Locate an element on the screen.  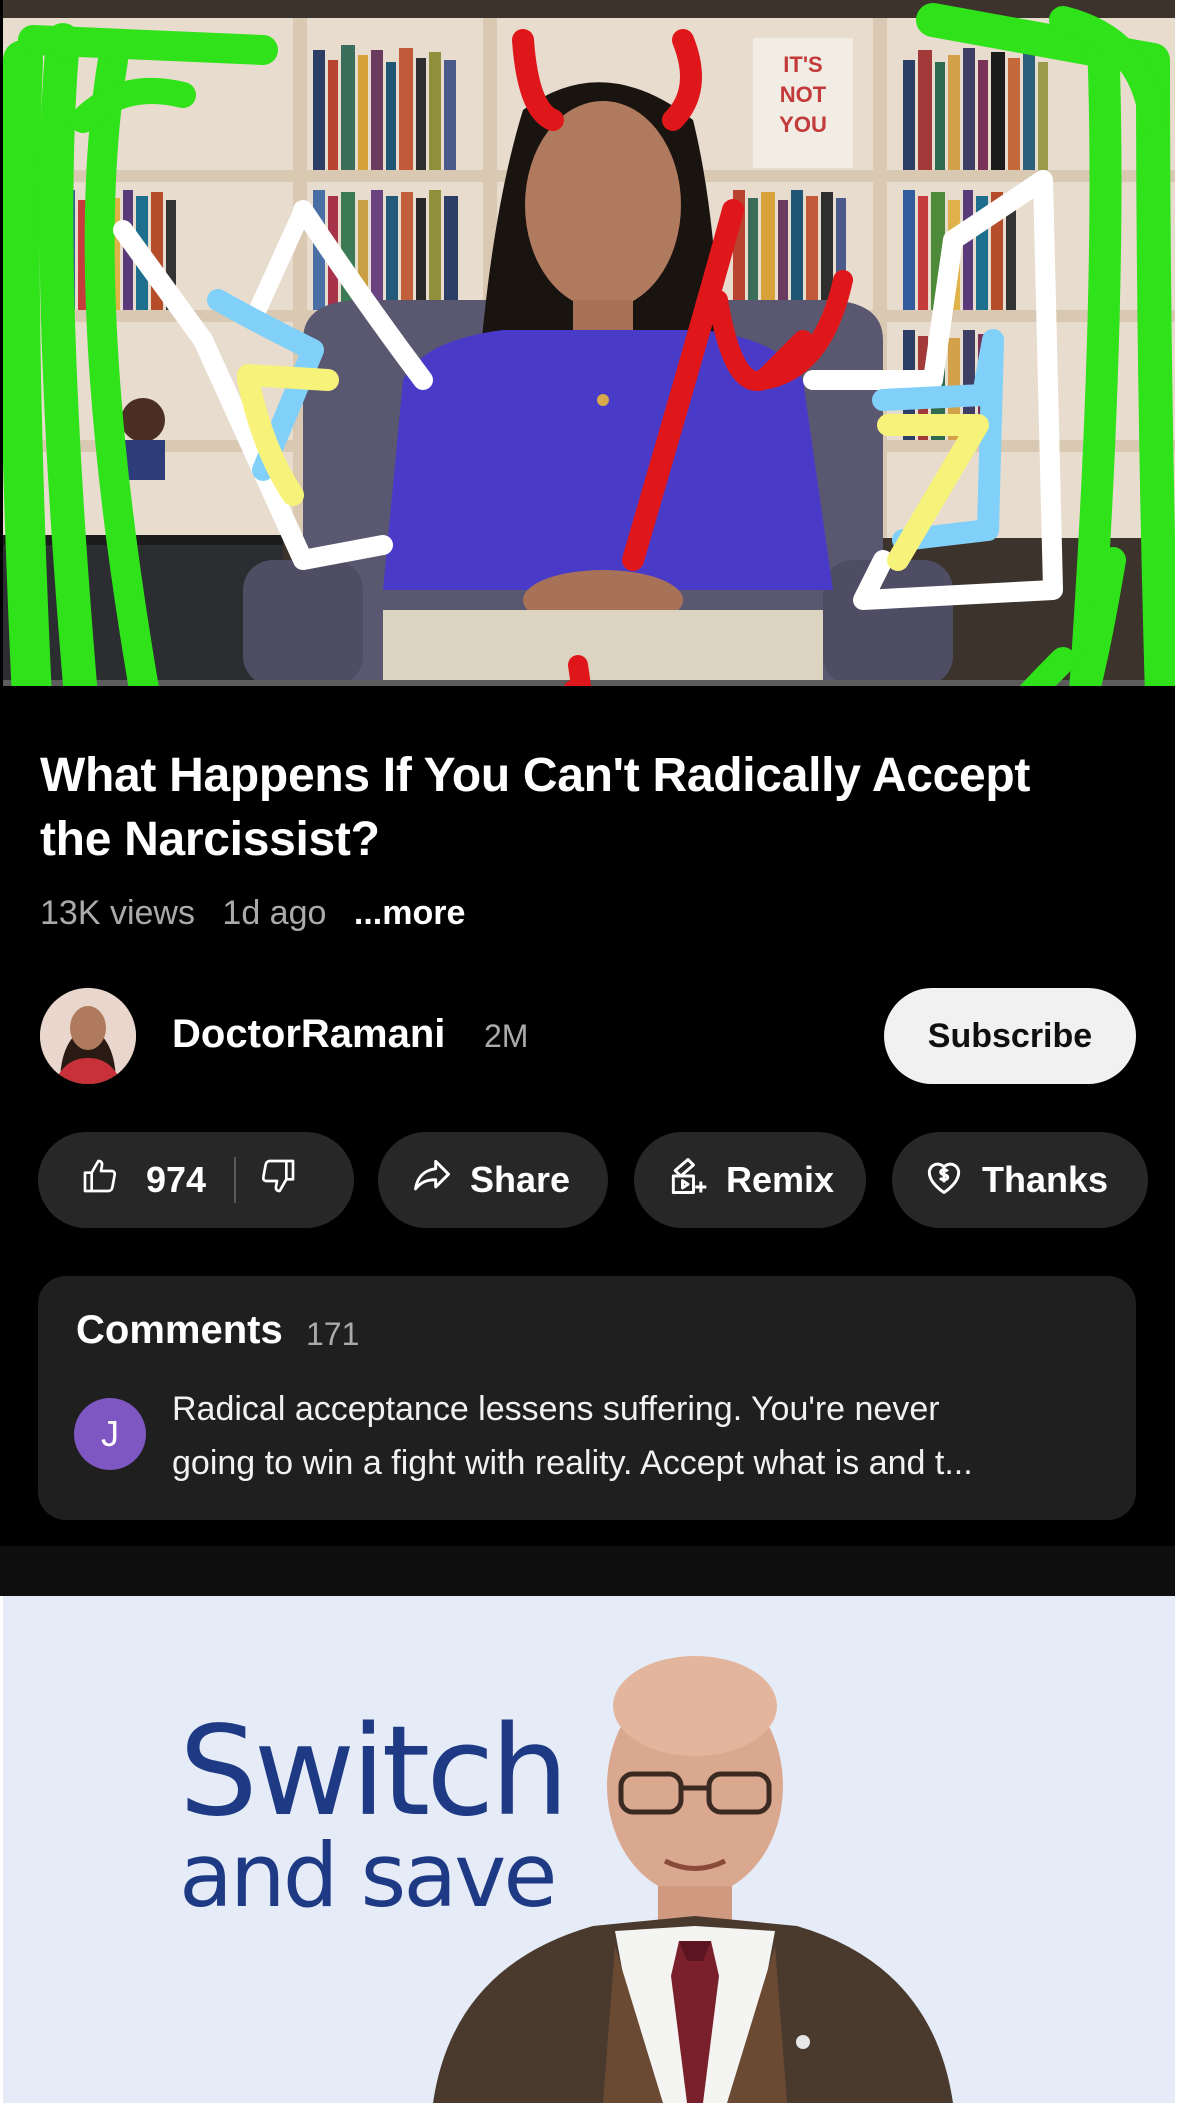
pill-divider is located at coordinates (235, 1180).